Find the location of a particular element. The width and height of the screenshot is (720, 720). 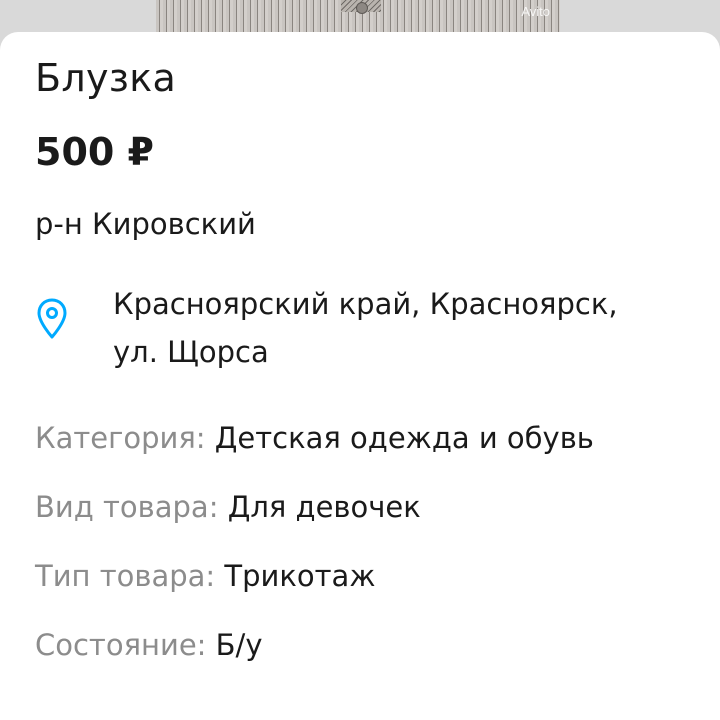

listing-photo: Avito is located at coordinates (358, 16).